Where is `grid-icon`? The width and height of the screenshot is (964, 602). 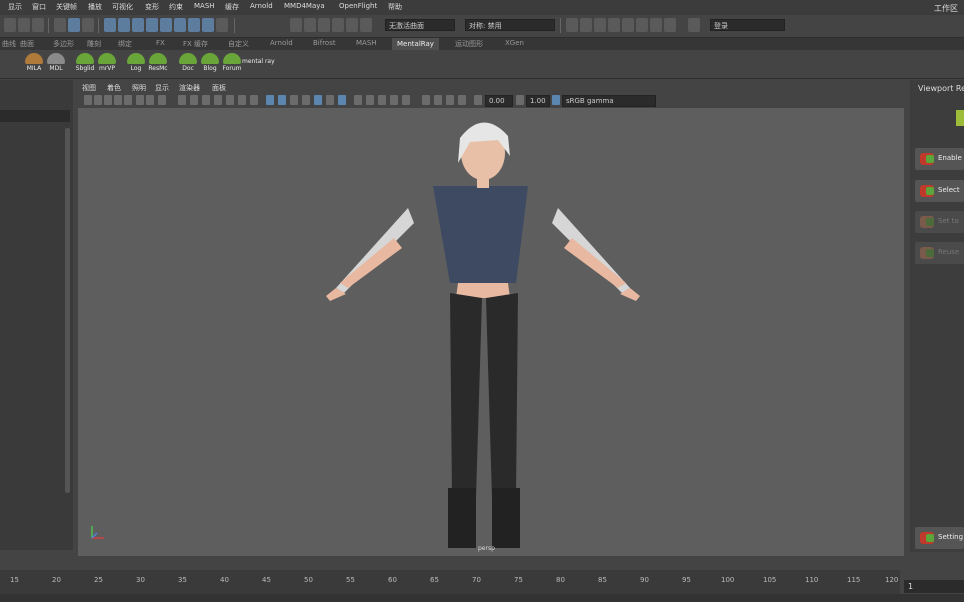 grid-icon is located at coordinates (150, 100).